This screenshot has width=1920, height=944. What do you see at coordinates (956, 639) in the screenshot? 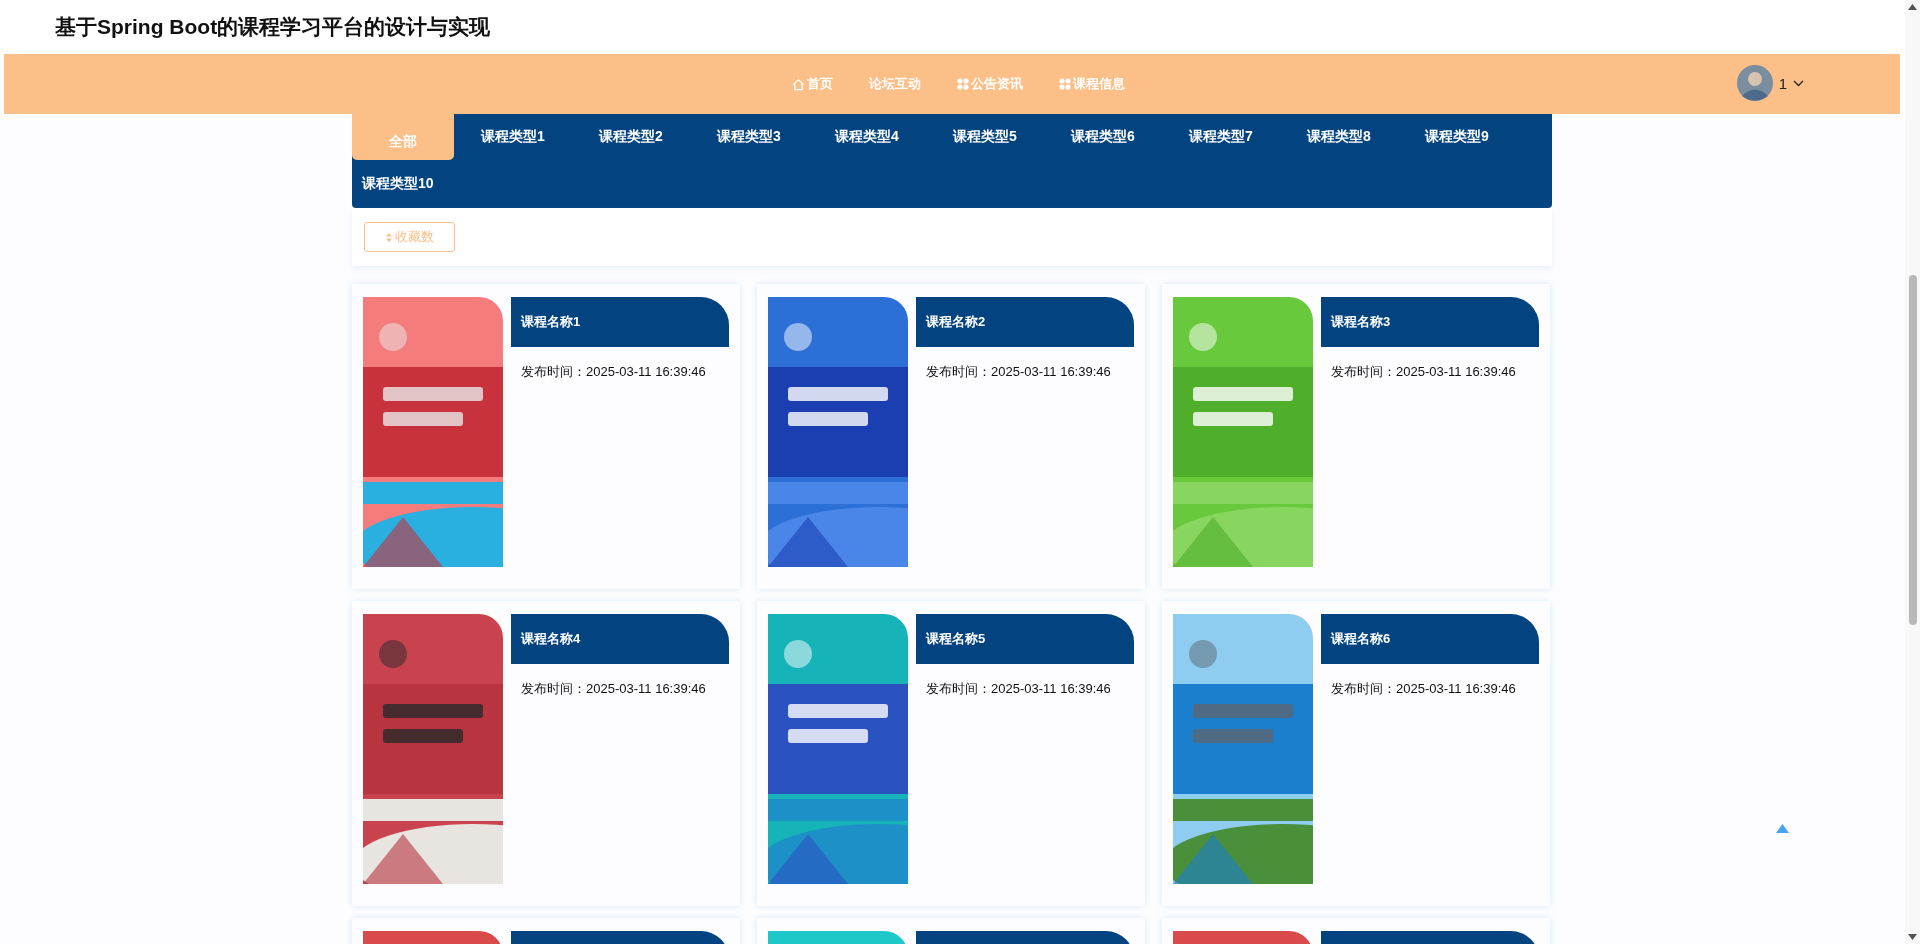
I see `course-name: 课程名称5` at bounding box center [956, 639].